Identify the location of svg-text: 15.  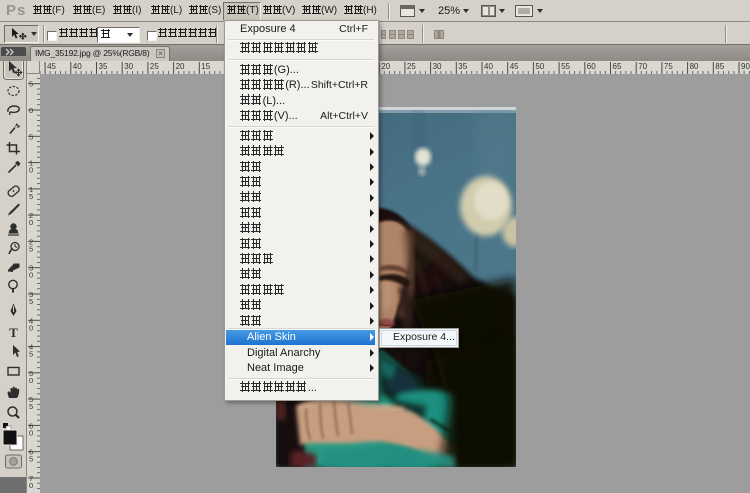
(205, 66).